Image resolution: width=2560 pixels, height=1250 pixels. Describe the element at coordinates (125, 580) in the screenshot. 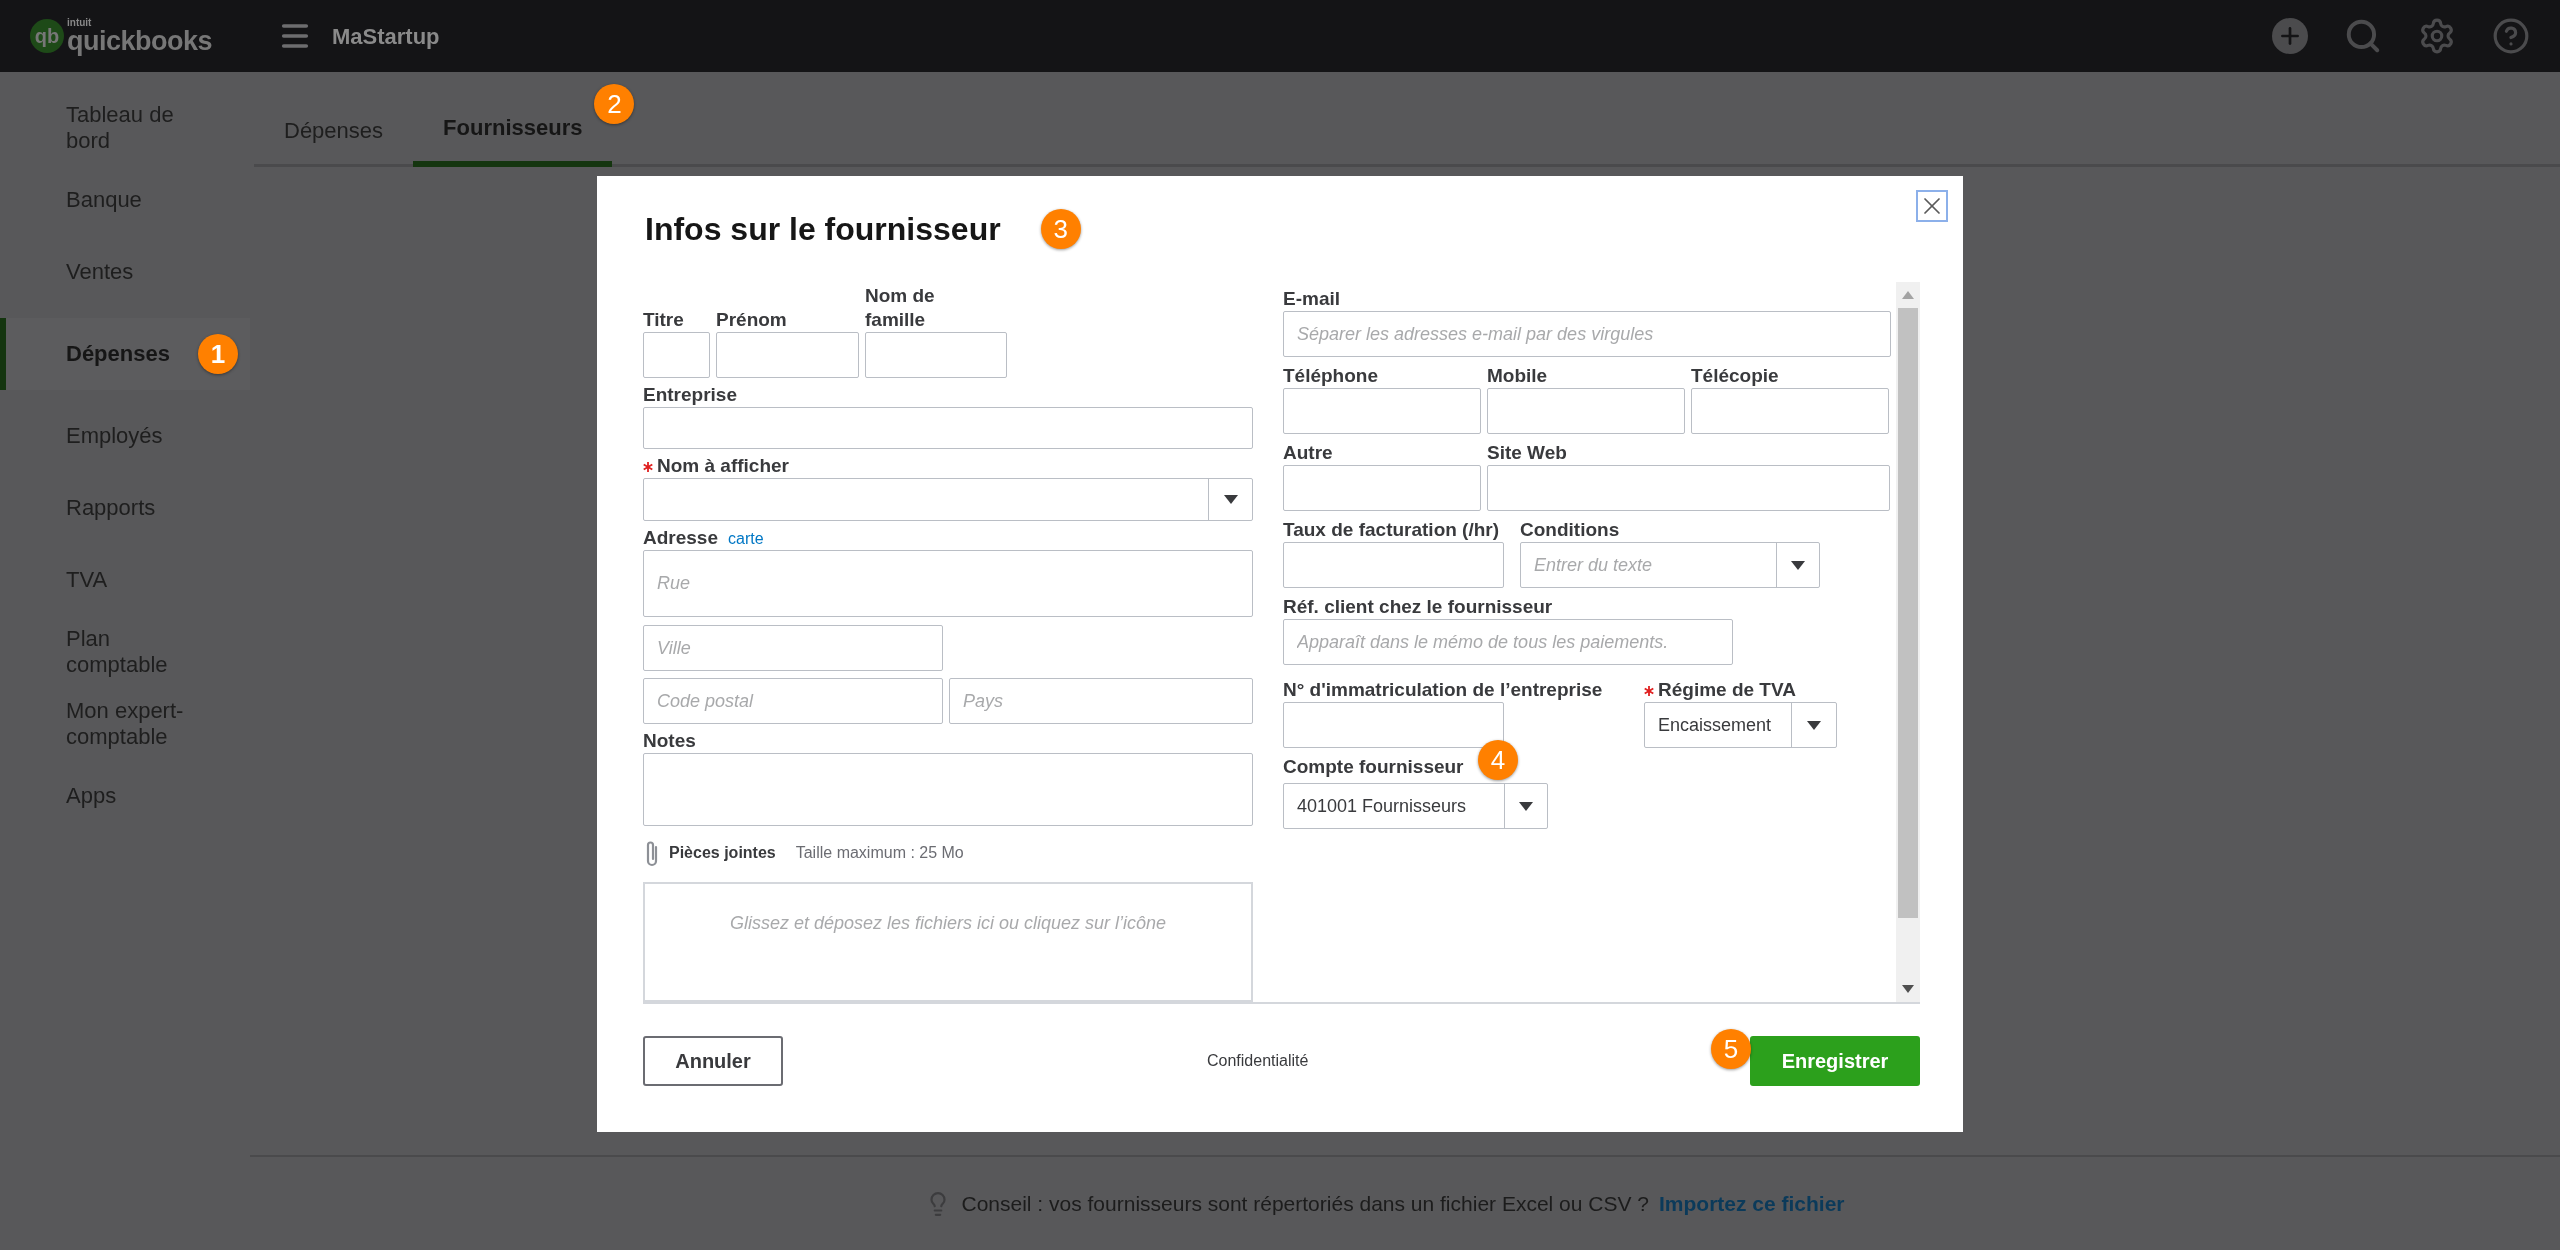

I see `sidebar-item: TVA` at that location.